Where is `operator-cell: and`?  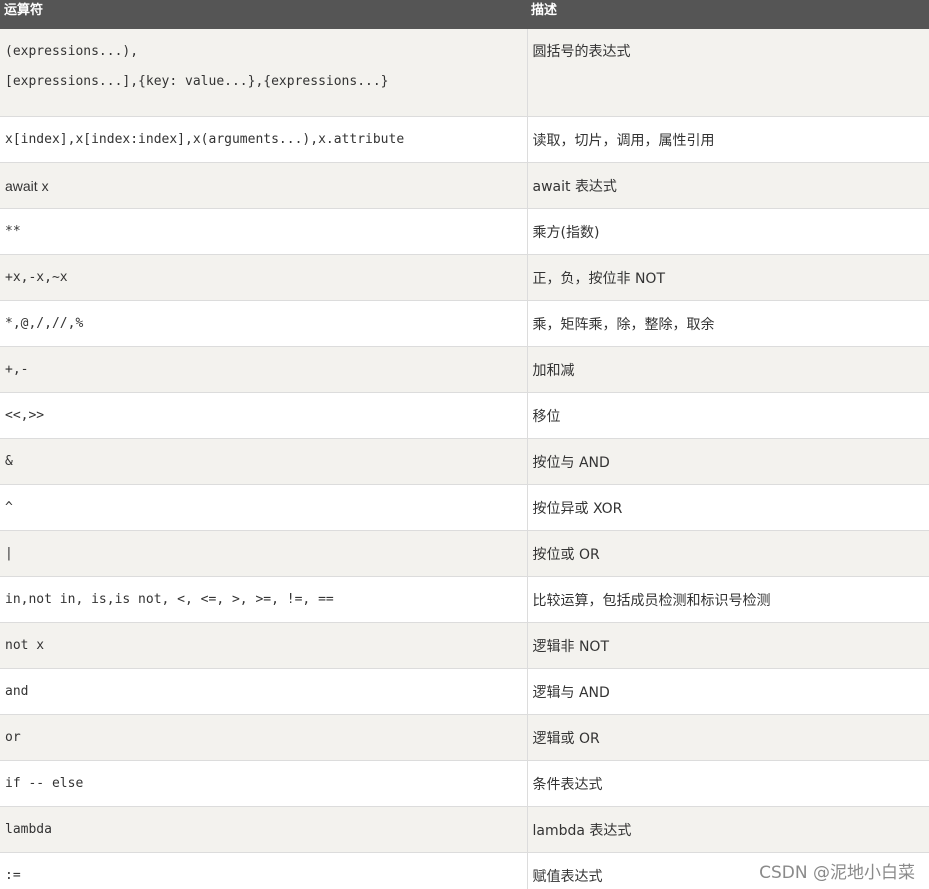 operator-cell: and is located at coordinates (264, 691).